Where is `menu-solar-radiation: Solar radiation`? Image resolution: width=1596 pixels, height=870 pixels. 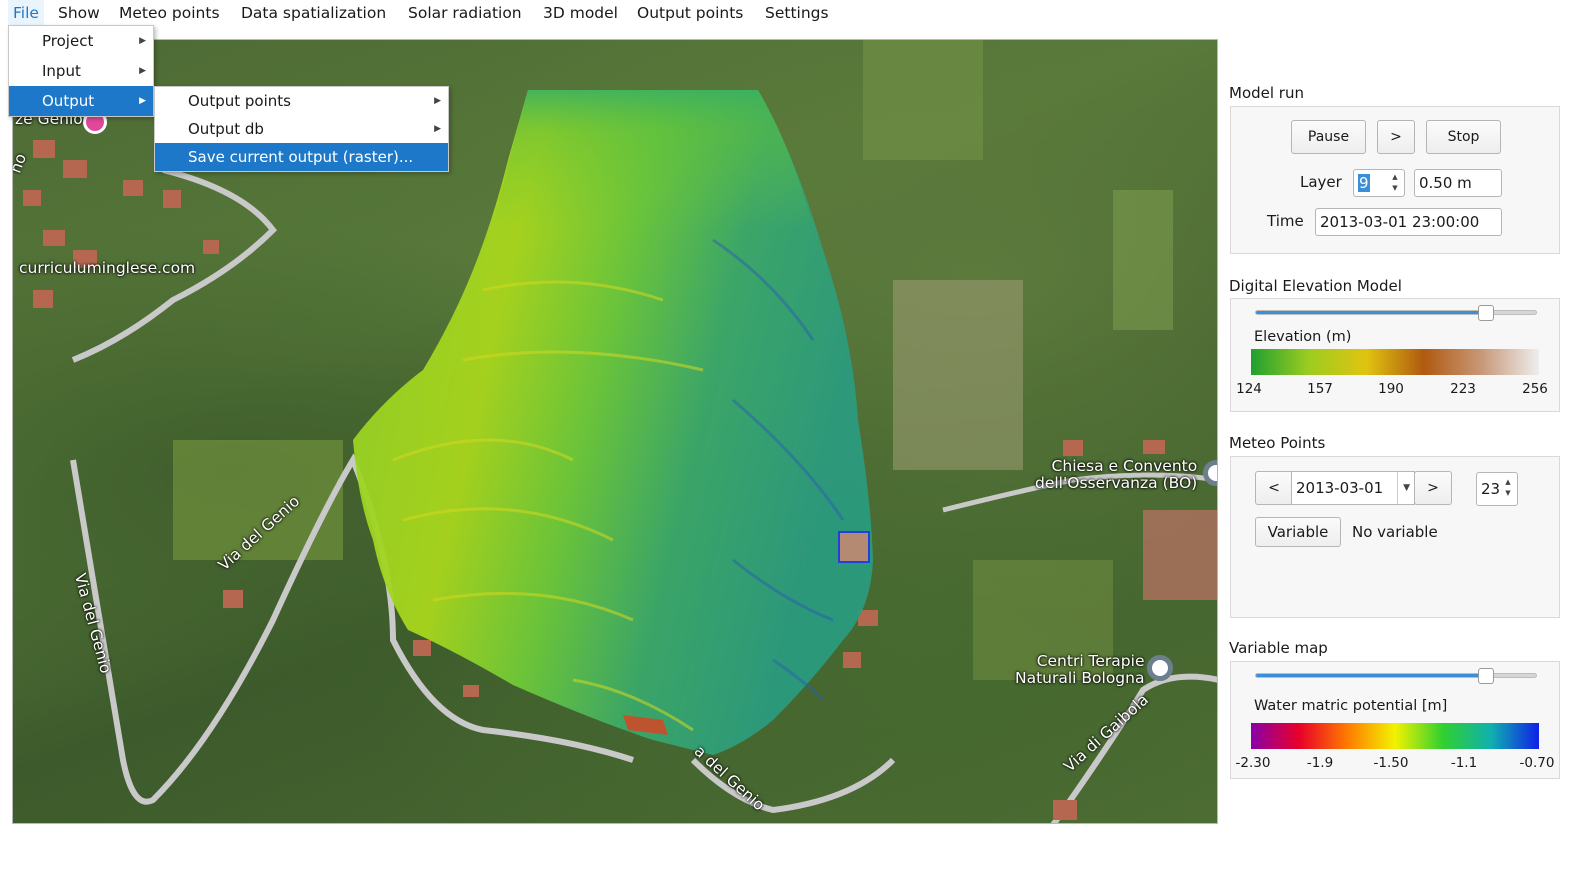
menu-solar-radiation: Solar radiation is located at coordinates (465, 13).